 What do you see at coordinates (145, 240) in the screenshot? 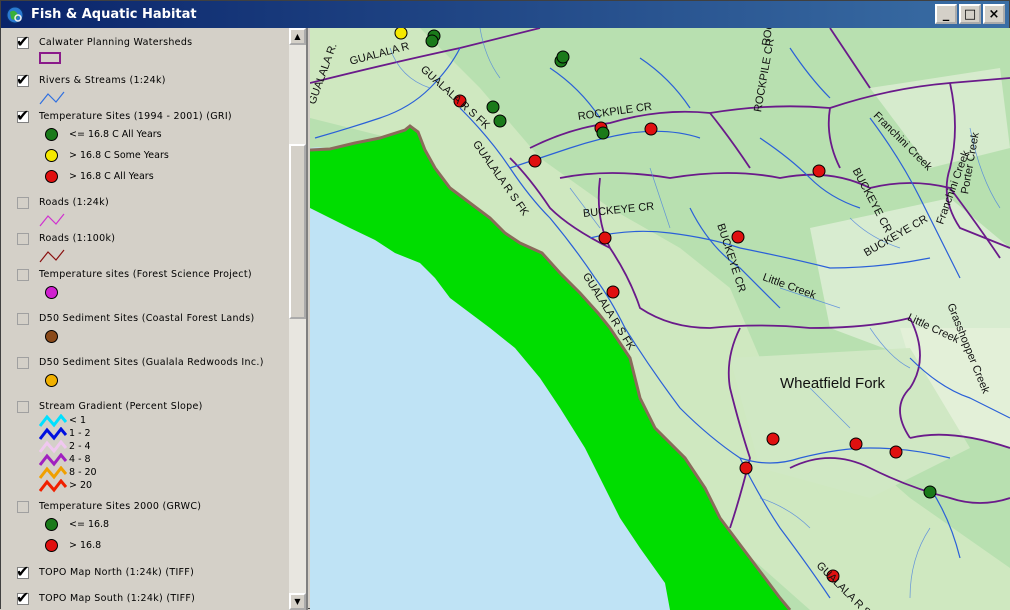
I see `layer-row: Roads (1:100k)` at bounding box center [145, 240].